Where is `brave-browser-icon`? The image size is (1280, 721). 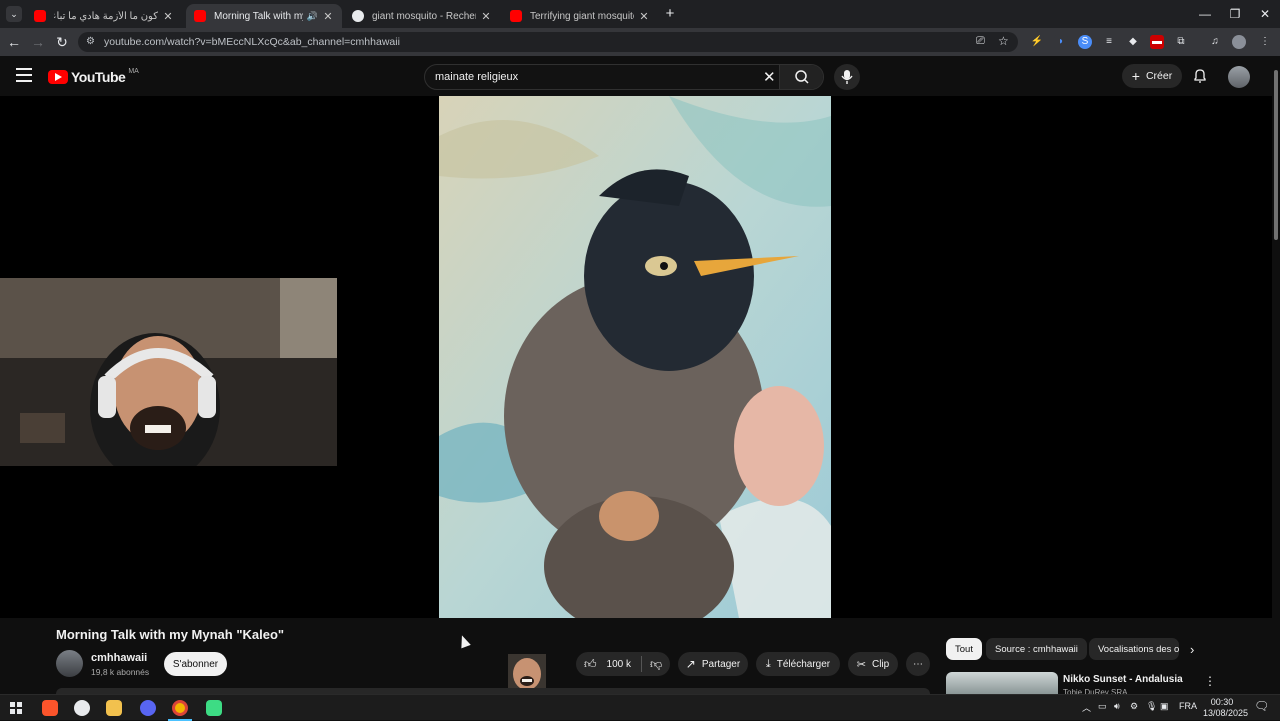 brave-browser-icon is located at coordinates (50, 708).